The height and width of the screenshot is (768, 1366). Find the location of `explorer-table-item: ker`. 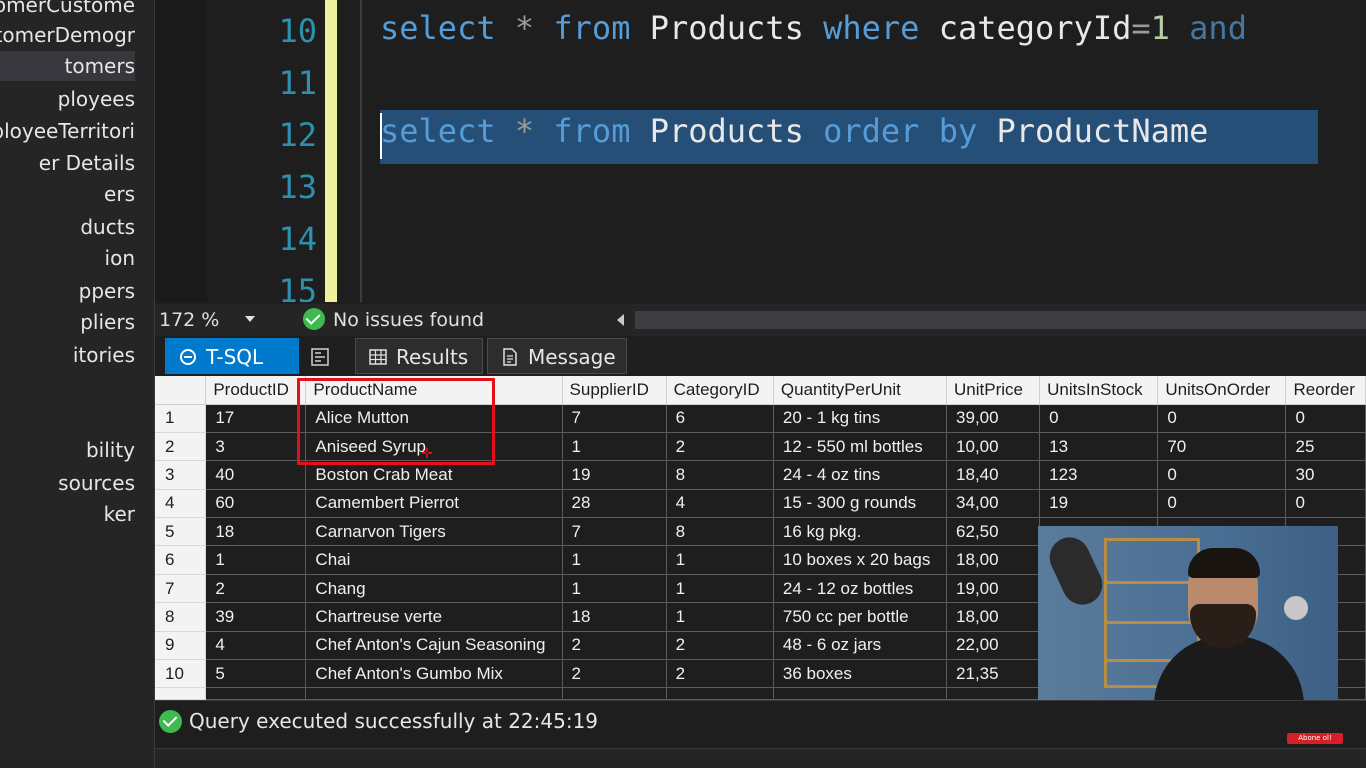

explorer-table-item: ker is located at coordinates (67, 514).